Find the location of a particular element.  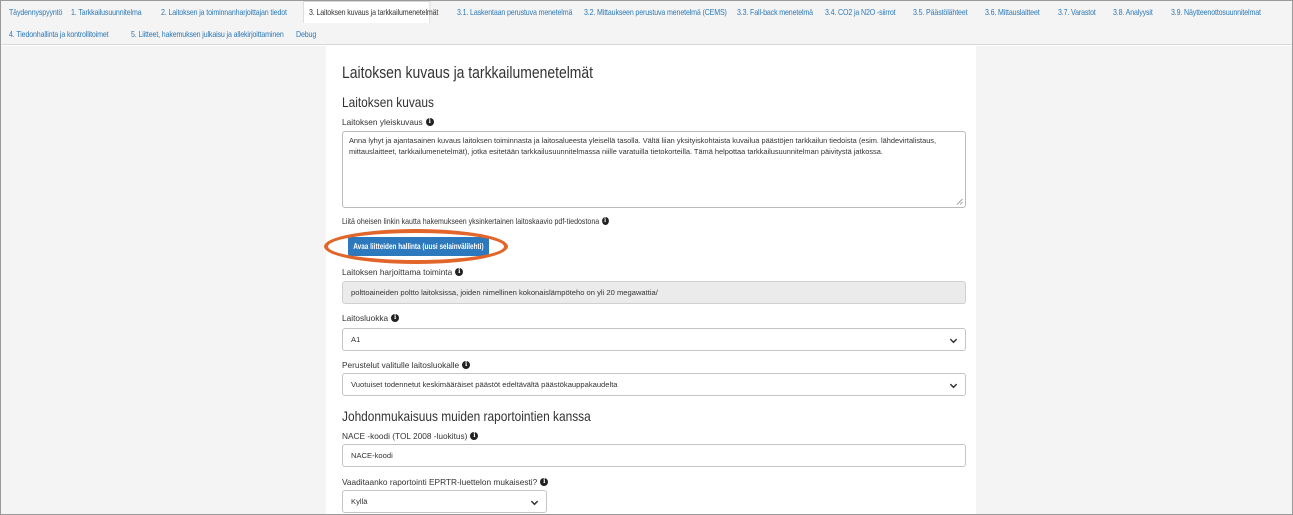

tab-varastot: 3.7. Varastot is located at coordinates (1081, 15).